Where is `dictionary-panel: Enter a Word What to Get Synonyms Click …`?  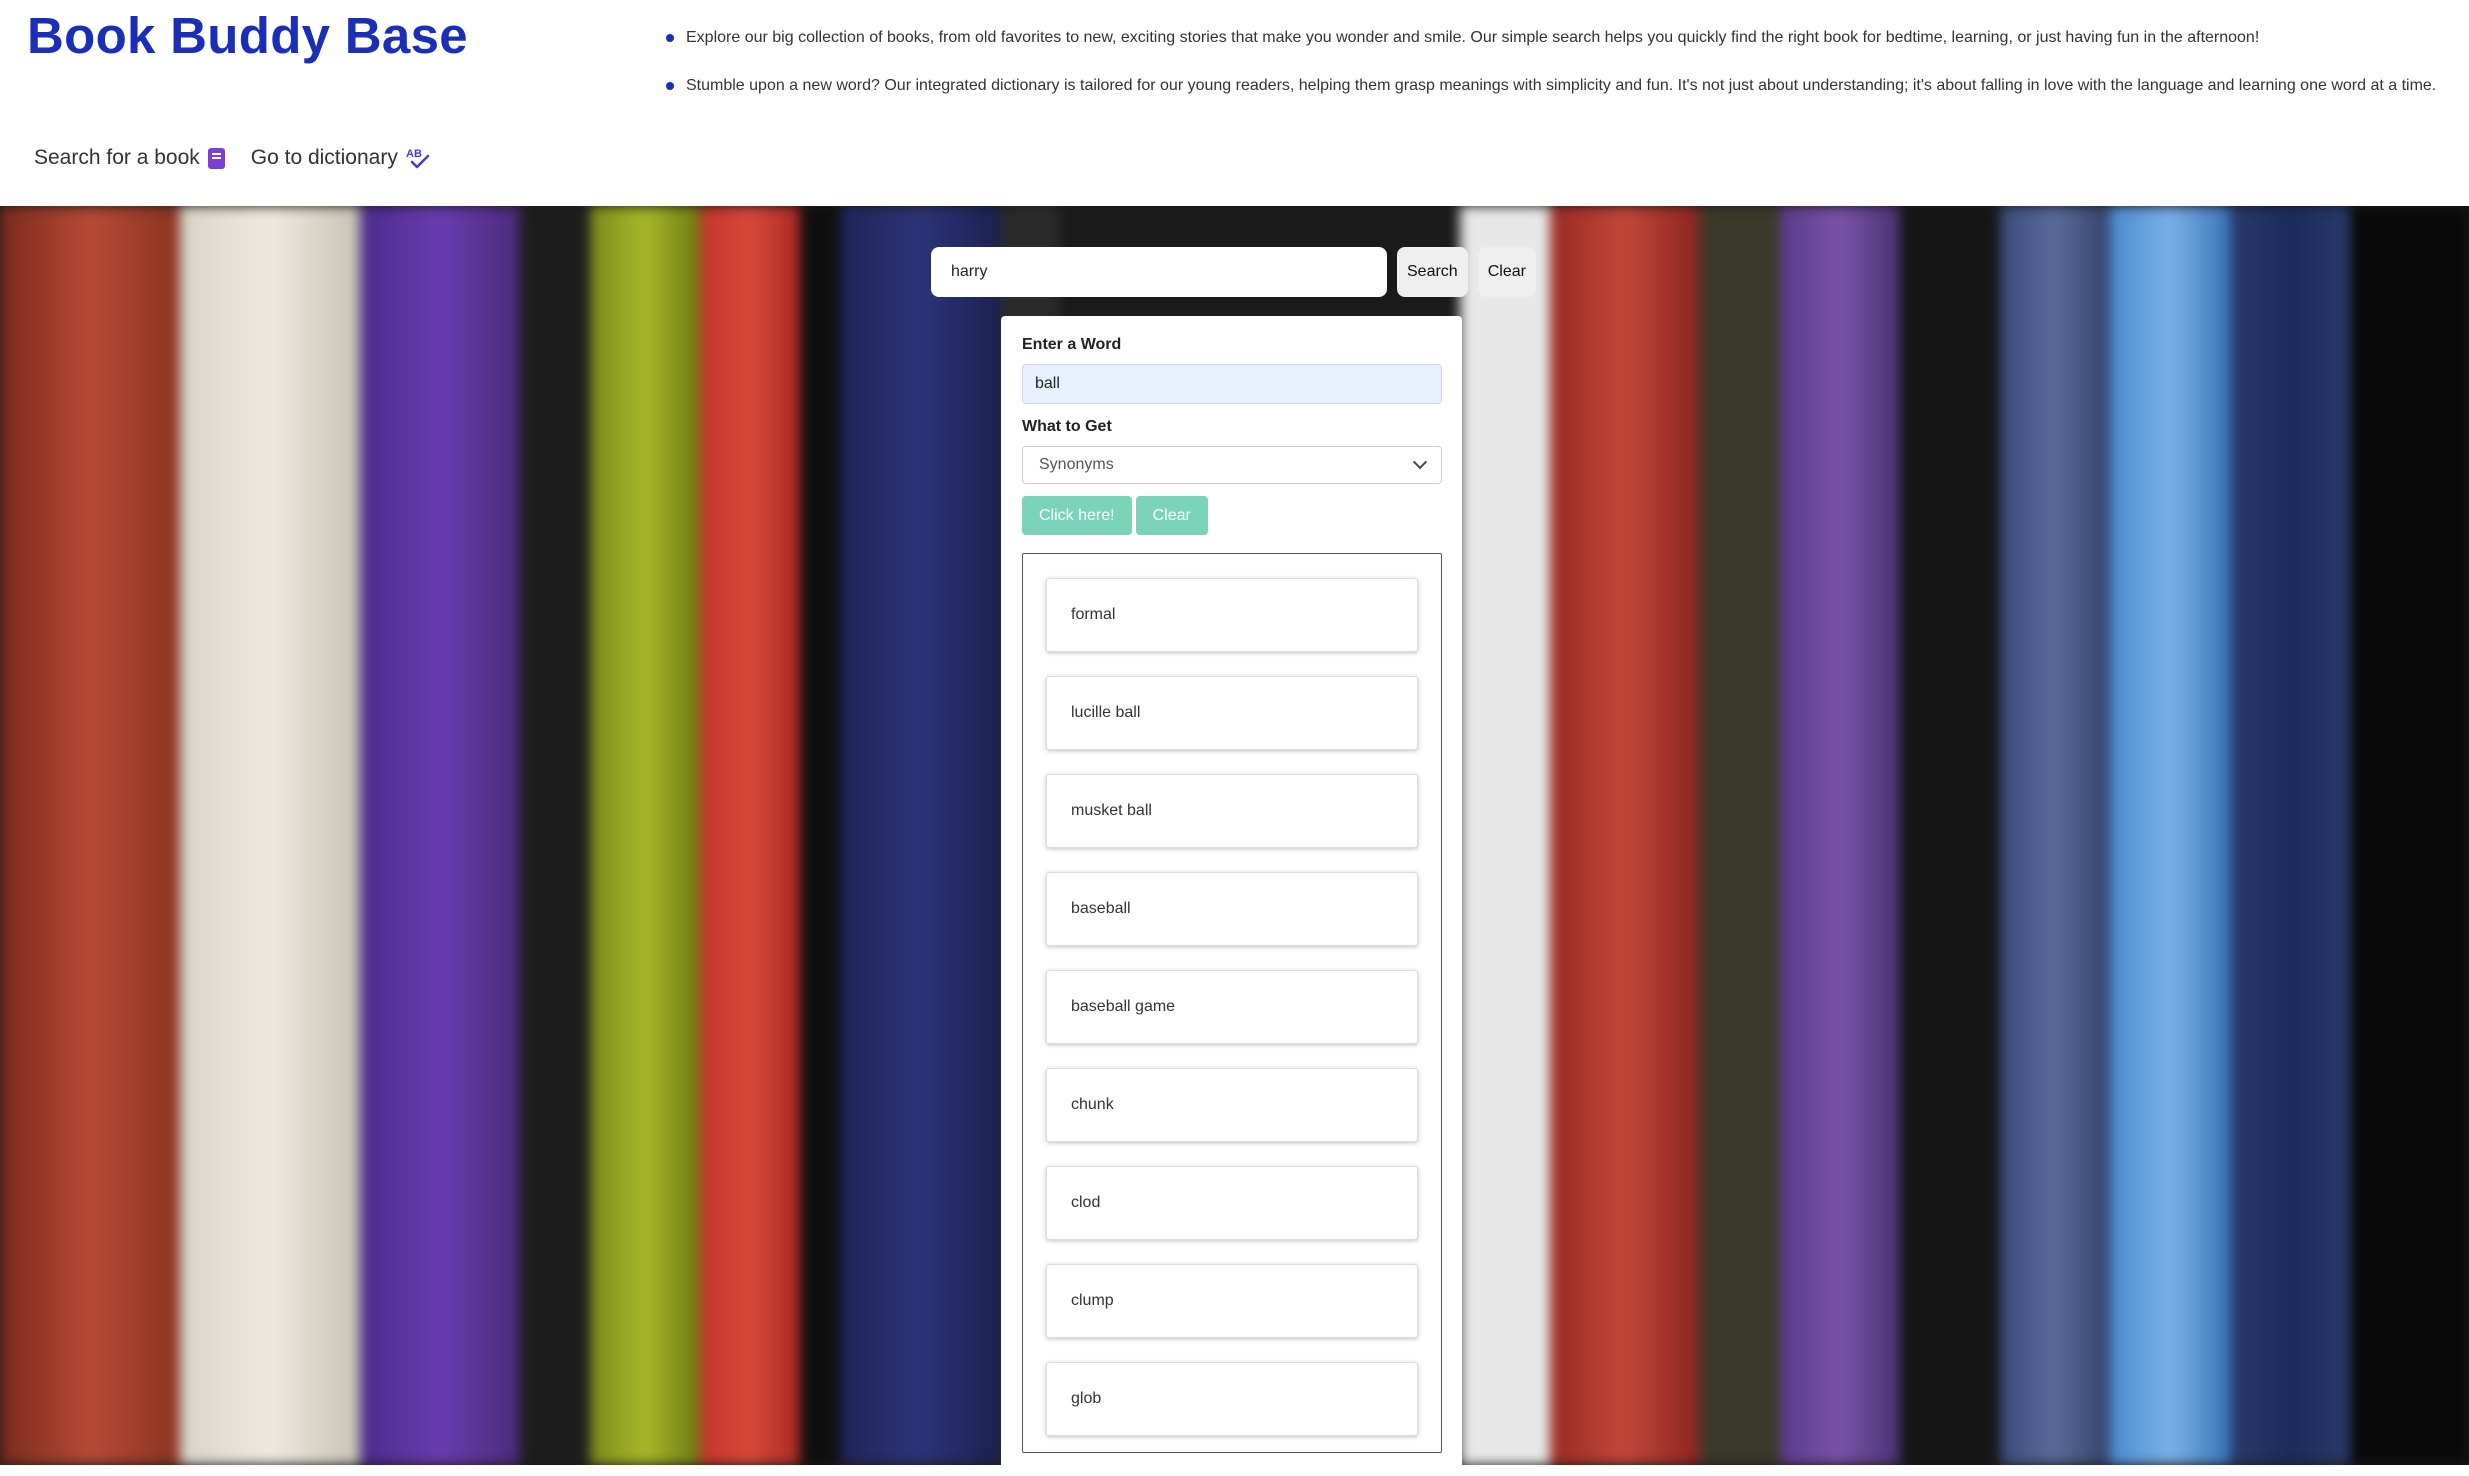 dictionary-panel: Enter a Word What to Get Synonyms Click … is located at coordinates (1231, 896).